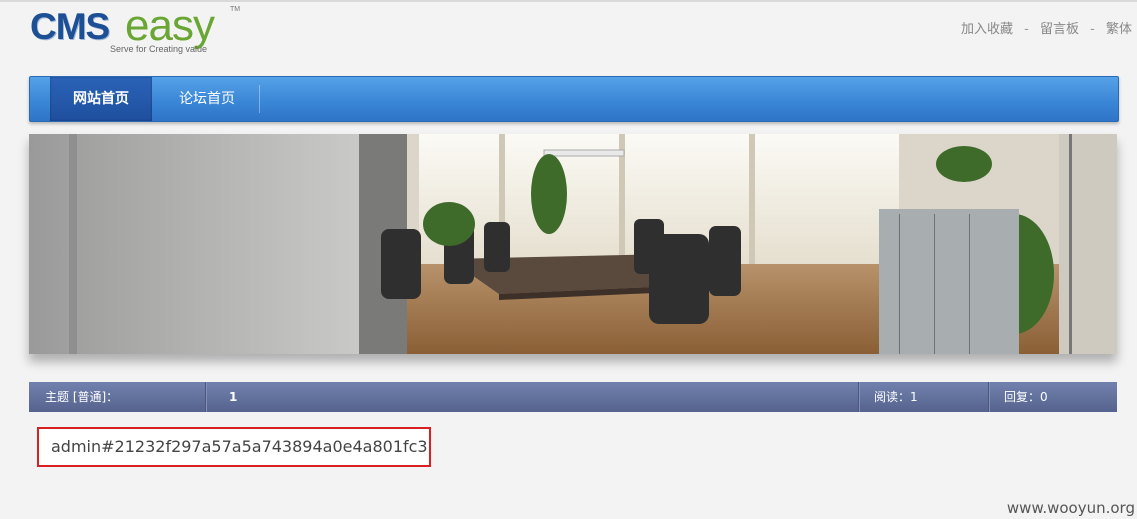  Describe the element at coordinates (170, 25) in the screenshot. I see `logo-easy-text: easy` at that location.